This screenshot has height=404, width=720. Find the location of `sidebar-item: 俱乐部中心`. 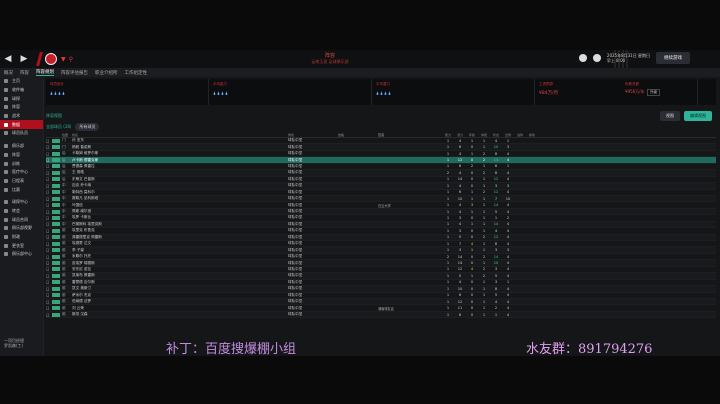

sidebar-item: 俱乐部中心 is located at coordinates (21, 254).